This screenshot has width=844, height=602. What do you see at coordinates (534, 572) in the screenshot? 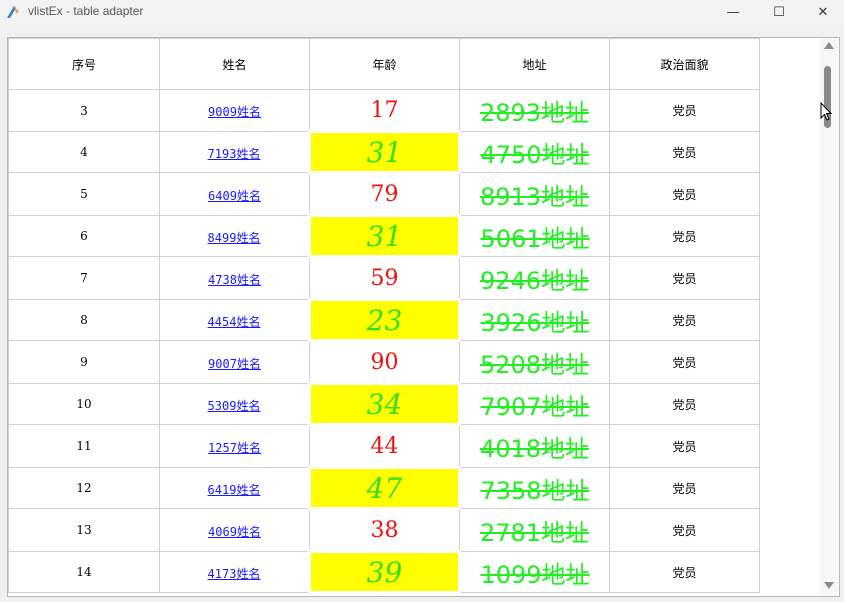
I see `cell-address: 1099地址` at bounding box center [534, 572].